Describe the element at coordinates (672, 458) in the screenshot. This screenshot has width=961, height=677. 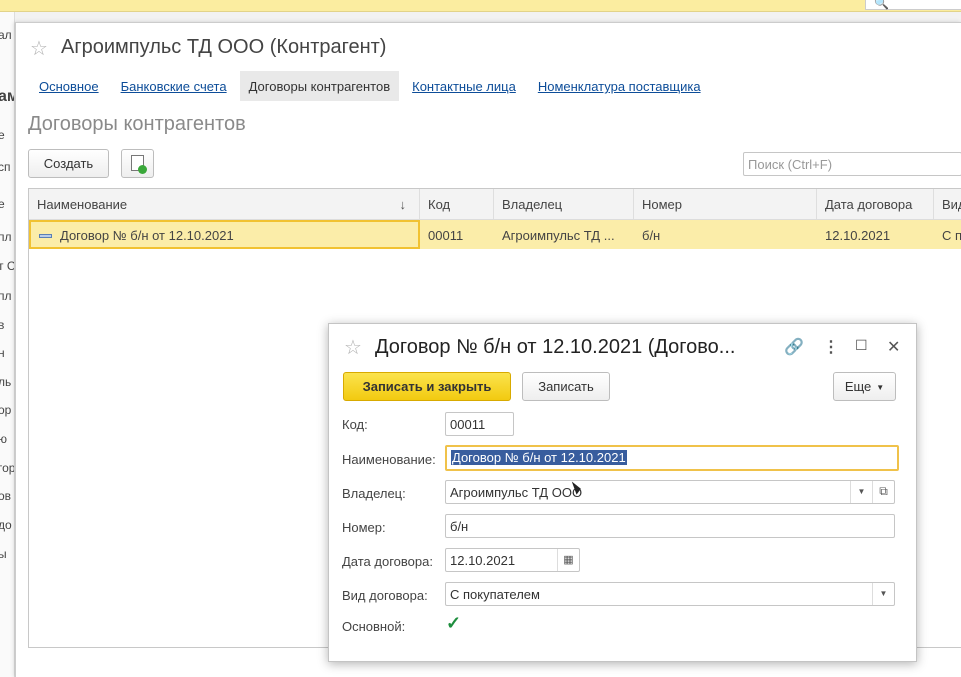
I see `name-field: Договор № б/н от 12.10.2021` at that location.